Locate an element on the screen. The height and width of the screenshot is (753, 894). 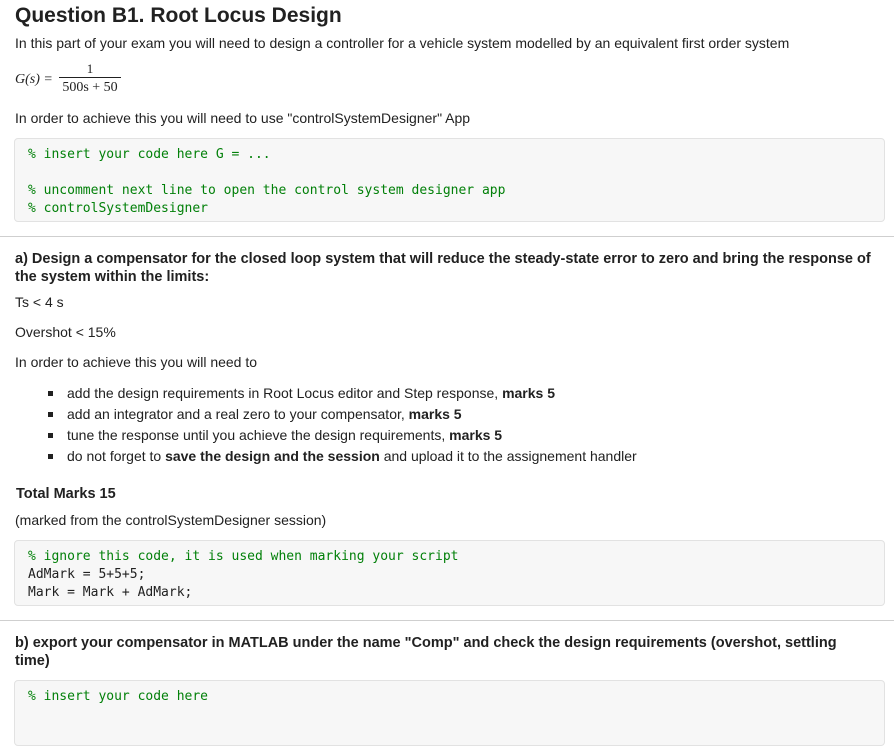
formula-fraction: 1 500s + 50 is located at coordinates (90, 79).